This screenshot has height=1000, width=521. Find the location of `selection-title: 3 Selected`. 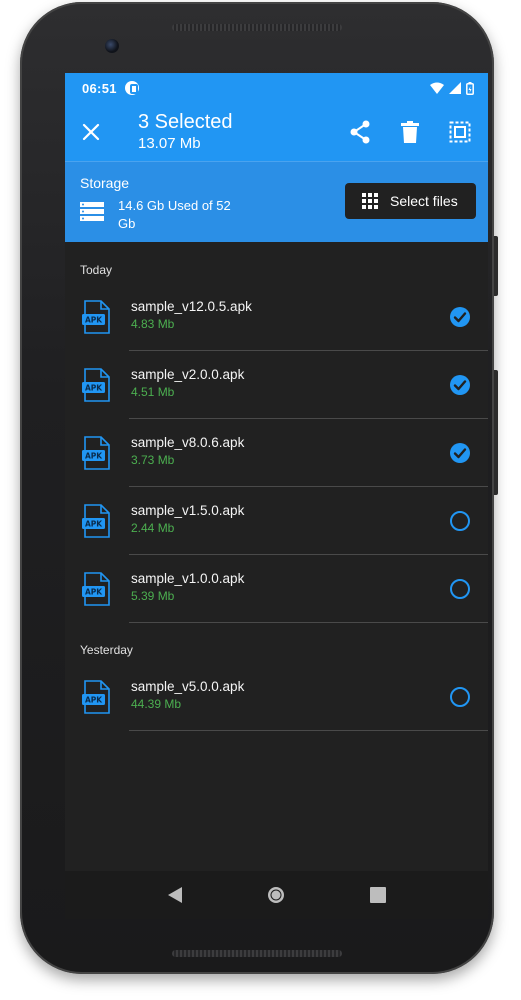

selection-title: 3 Selected is located at coordinates (185, 121).